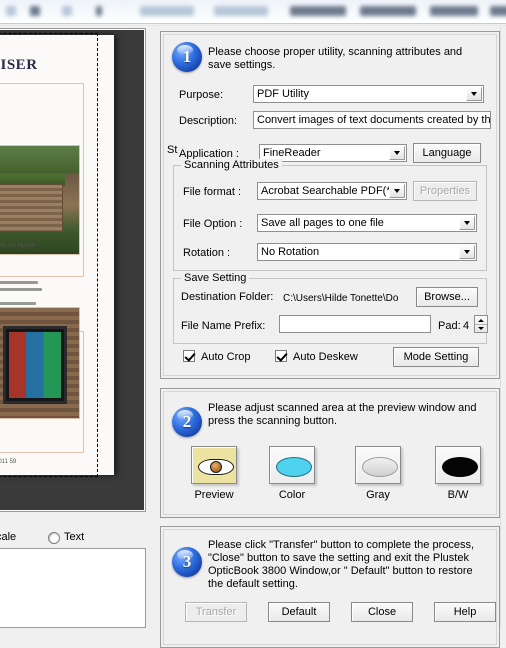 Image resolution: width=506 pixels, height=648 pixels. Describe the element at coordinates (49, 255) in the screenshot. I see `crop-selection-marquee` at that location.